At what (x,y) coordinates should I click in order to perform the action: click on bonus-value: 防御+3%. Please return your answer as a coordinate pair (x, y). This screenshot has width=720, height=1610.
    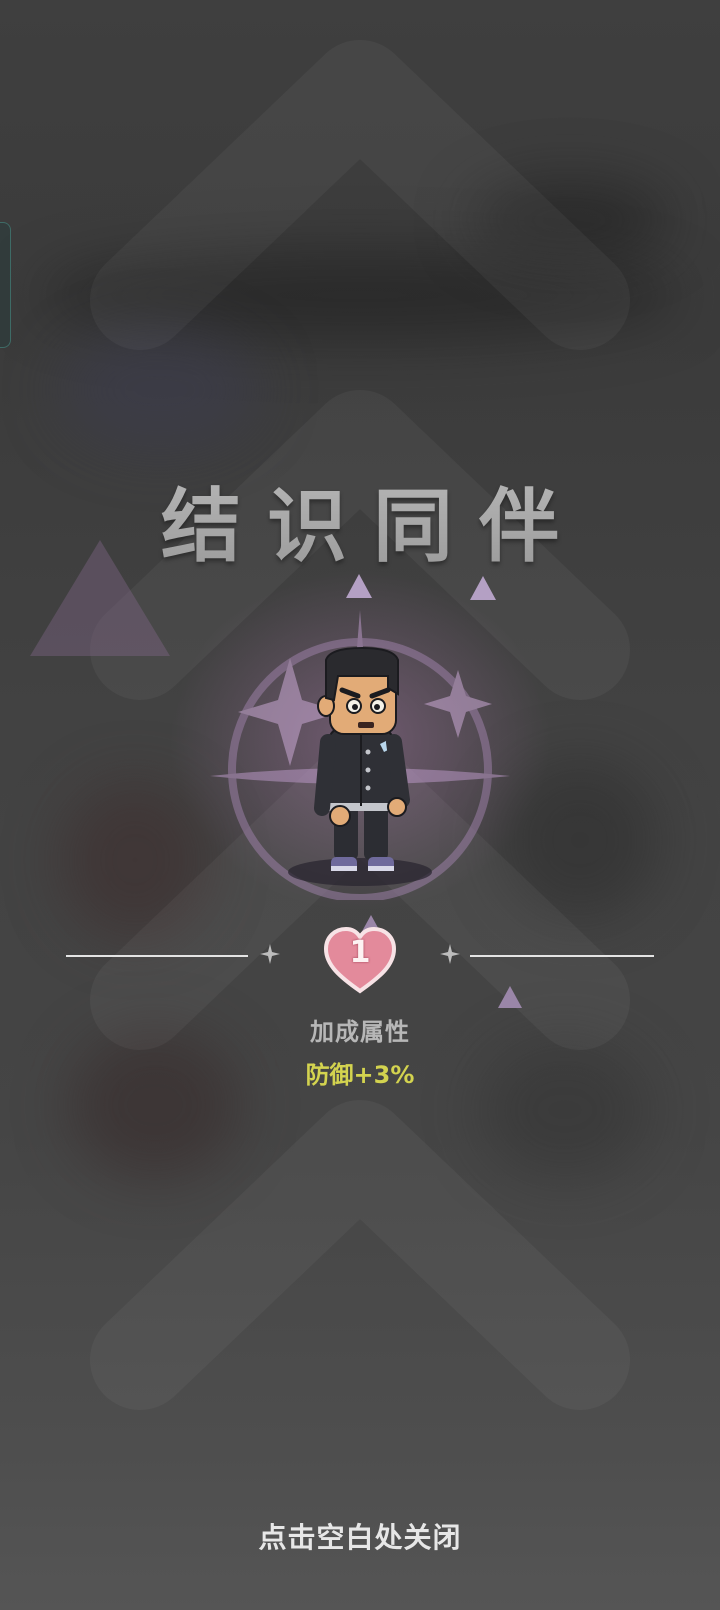
    Looking at the image, I should click on (360, 1075).